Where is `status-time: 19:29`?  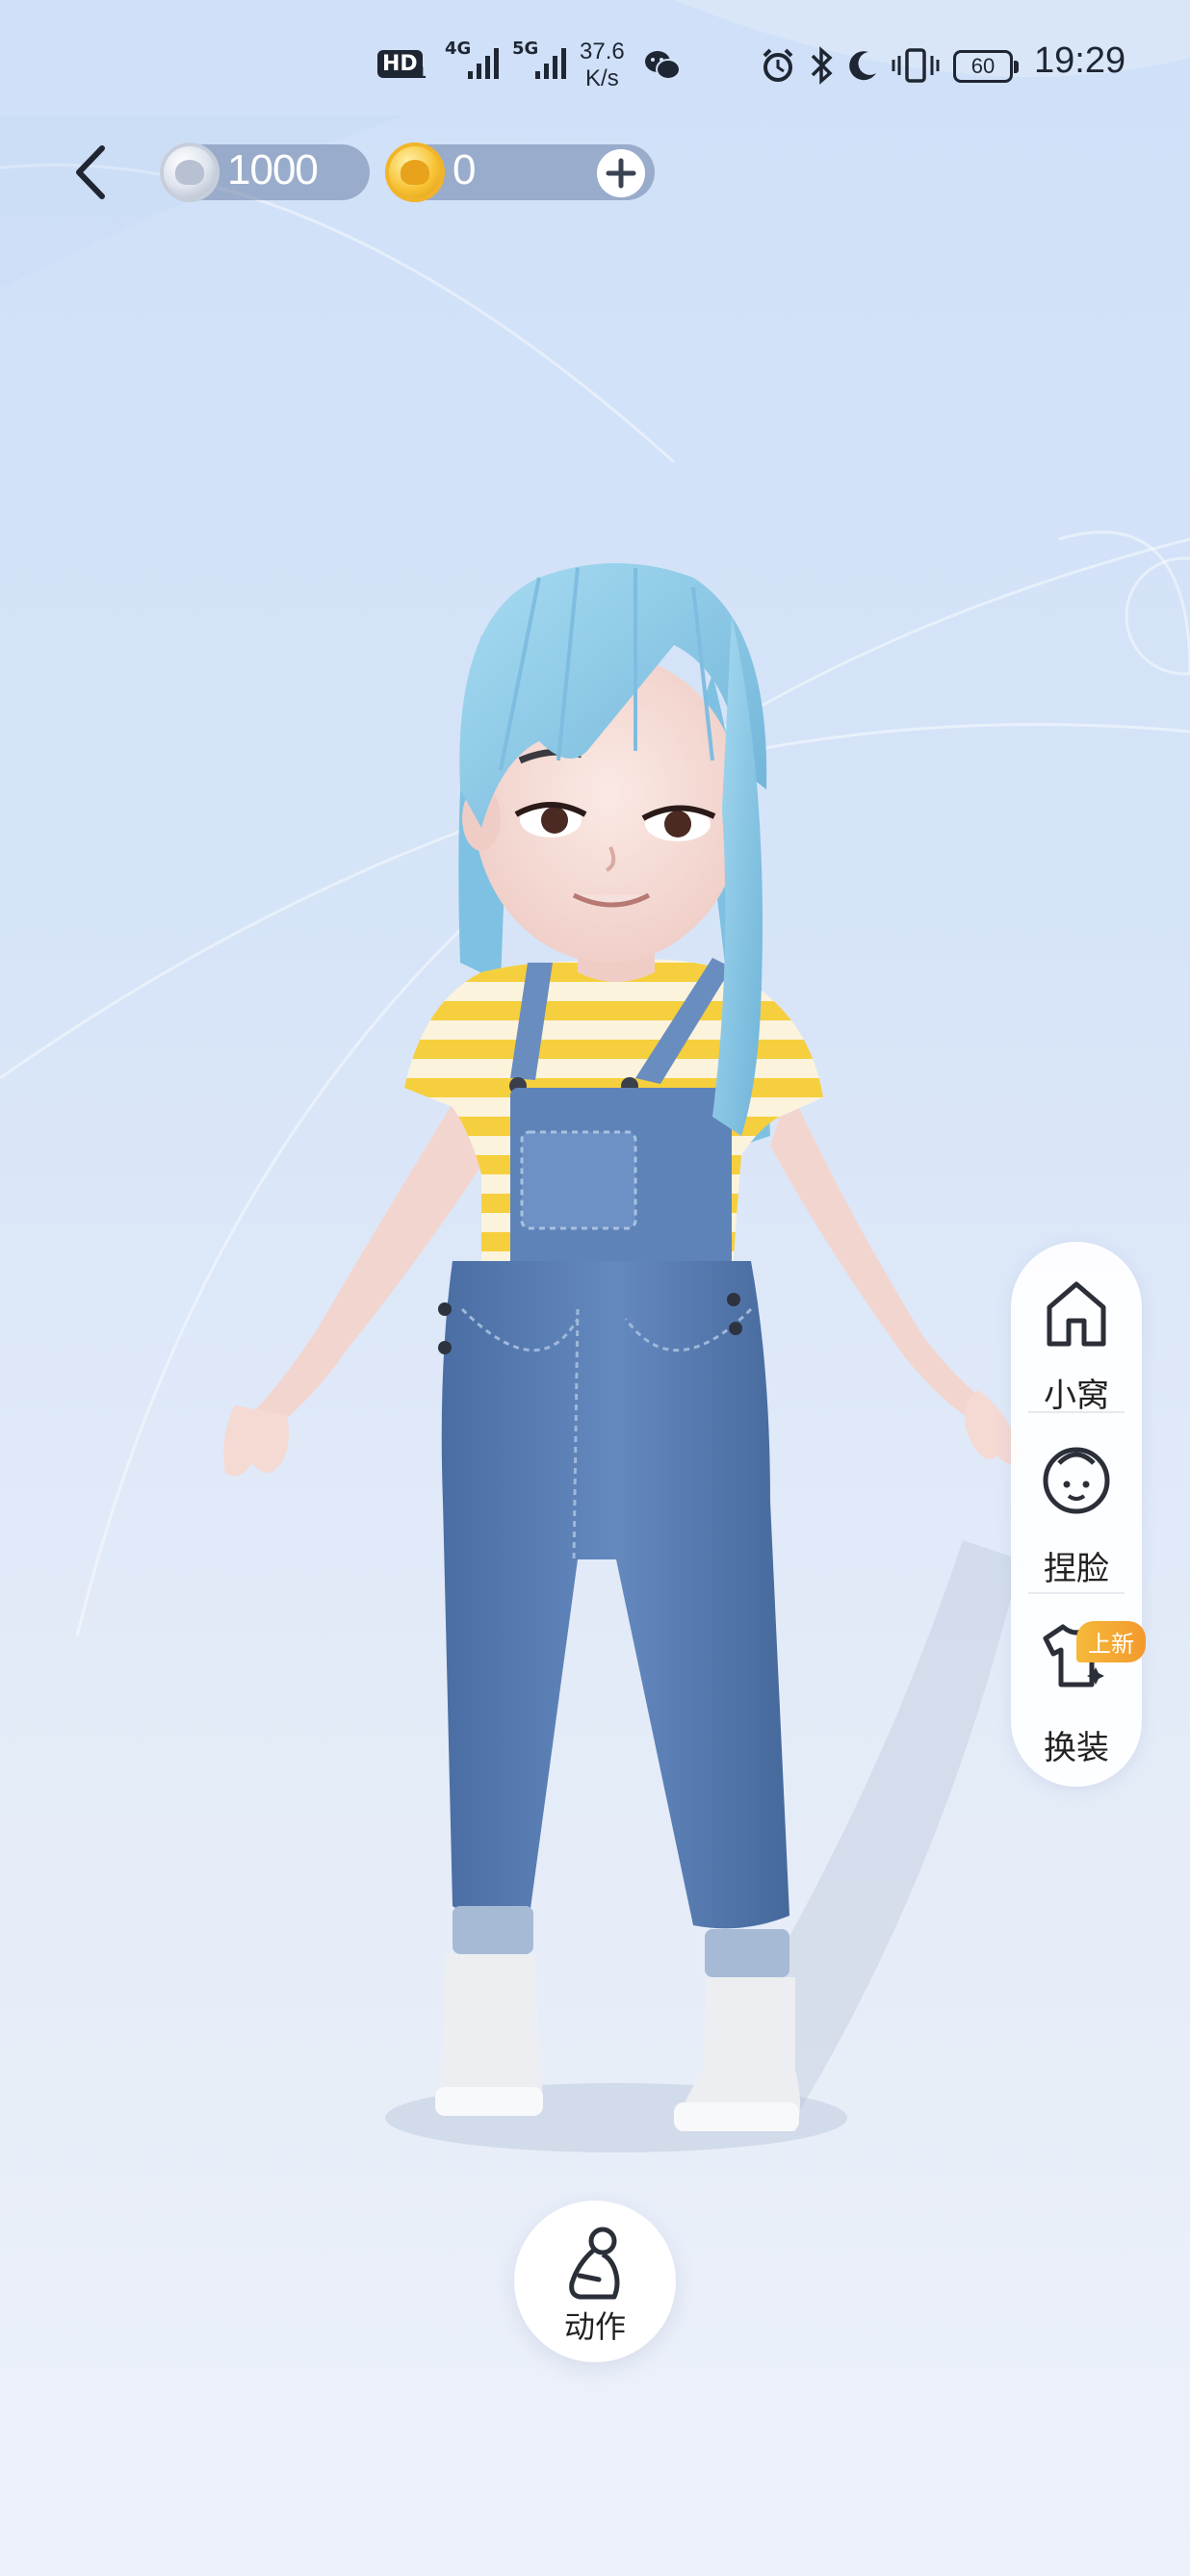 status-time: 19:29 is located at coordinates (1080, 61).